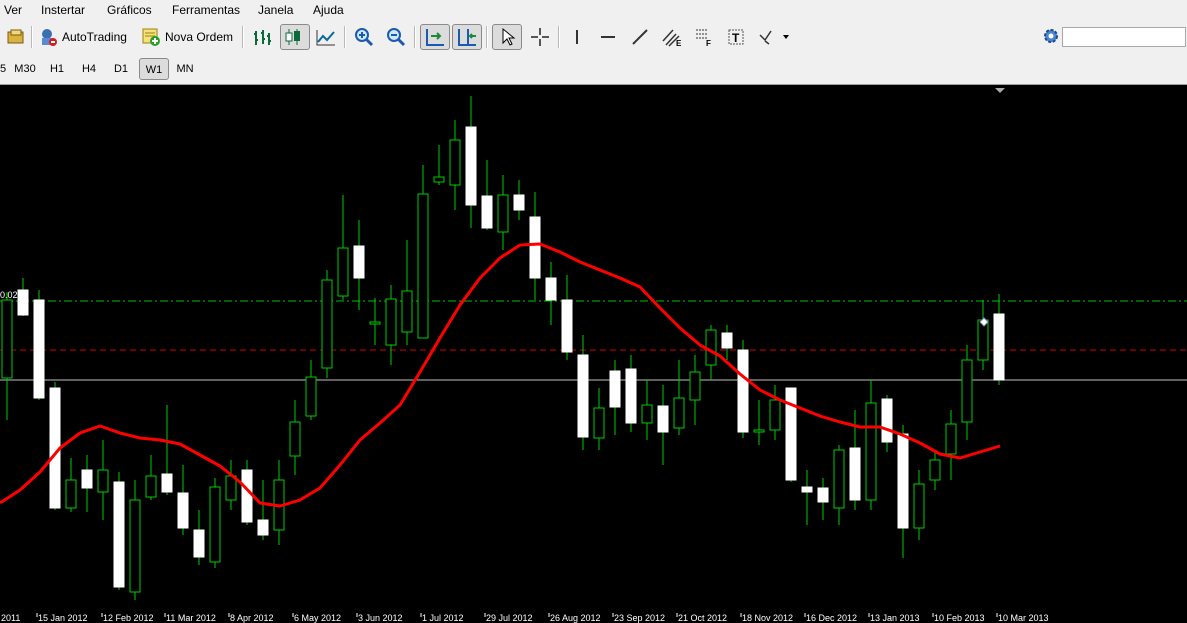 Image resolution: width=1187 pixels, height=623 pixels. What do you see at coordinates (295, 37) in the screenshot?
I see `candlestick-button` at bounding box center [295, 37].